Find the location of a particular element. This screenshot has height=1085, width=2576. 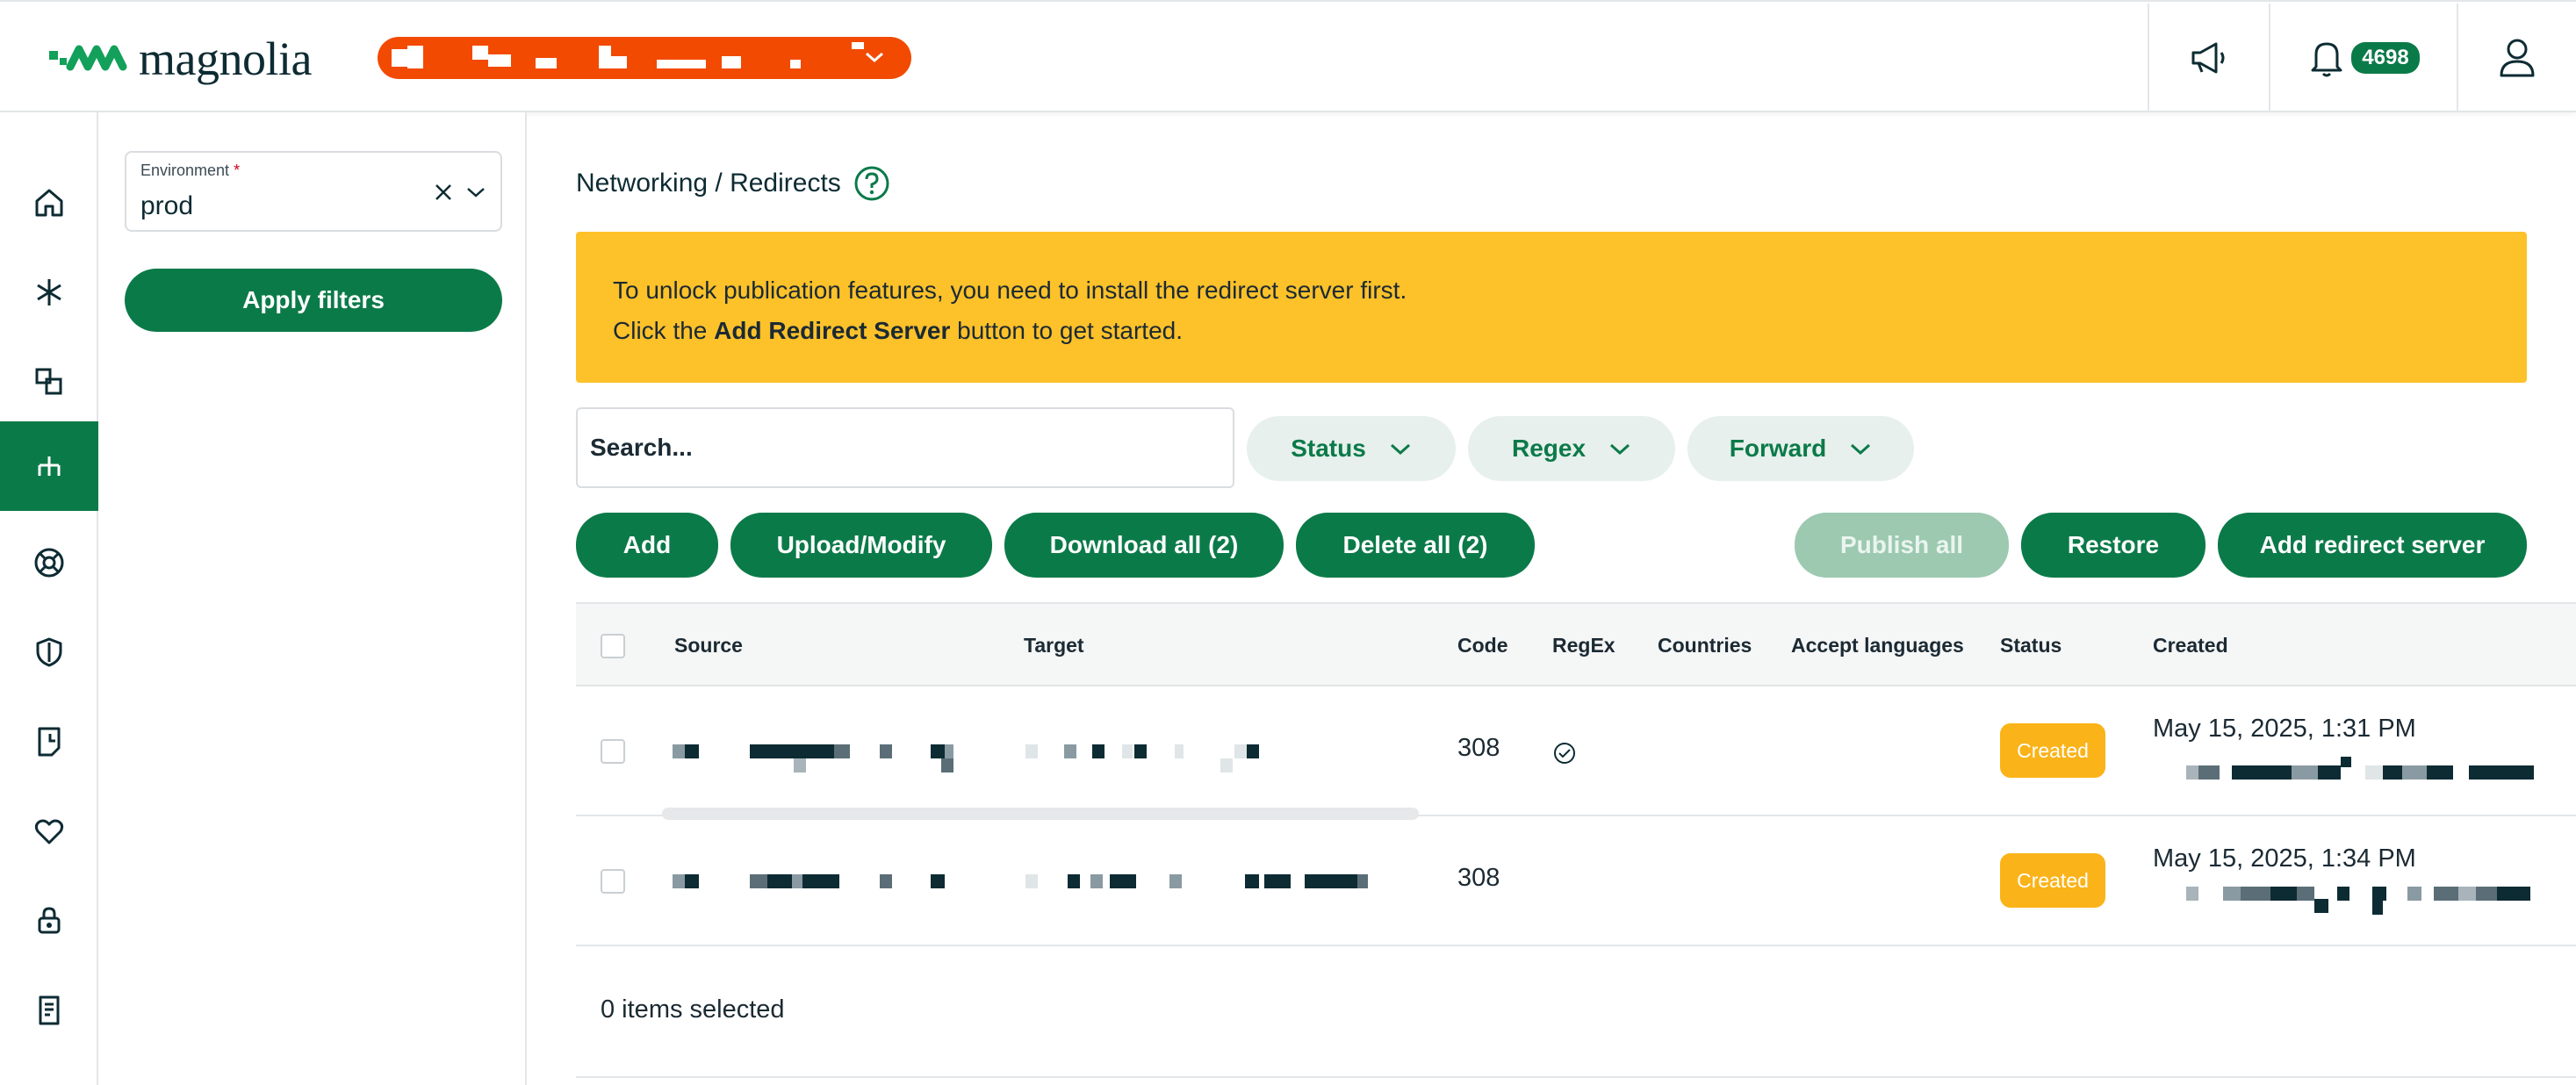

column-countries: Countries is located at coordinates (1705, 645).